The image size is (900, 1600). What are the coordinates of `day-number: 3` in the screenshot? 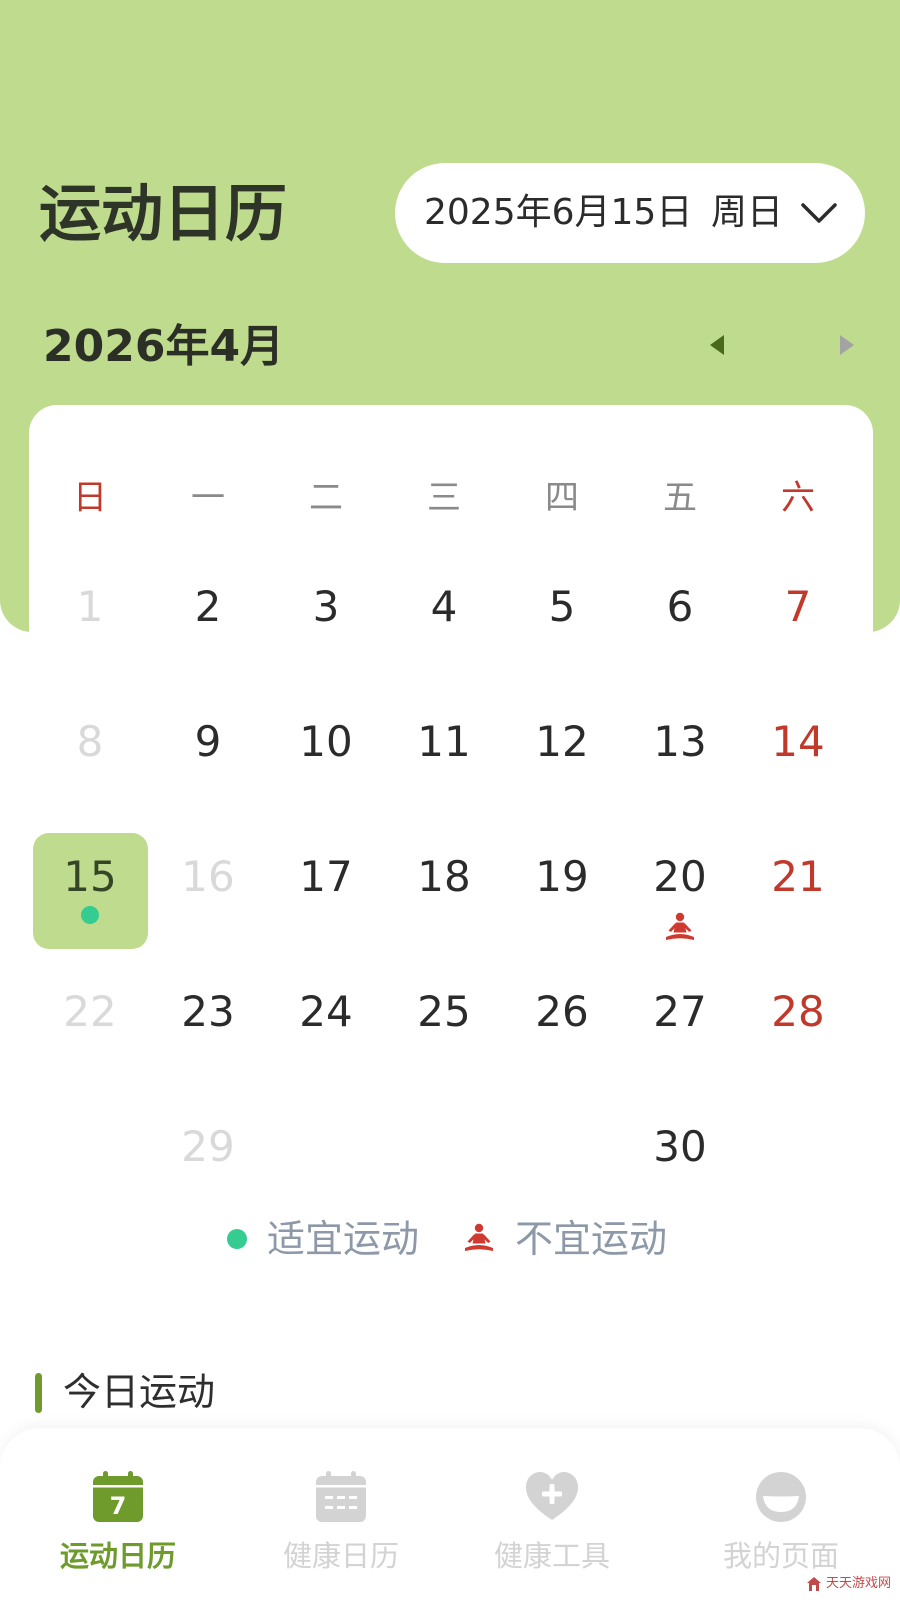 It's located at (326, 606).